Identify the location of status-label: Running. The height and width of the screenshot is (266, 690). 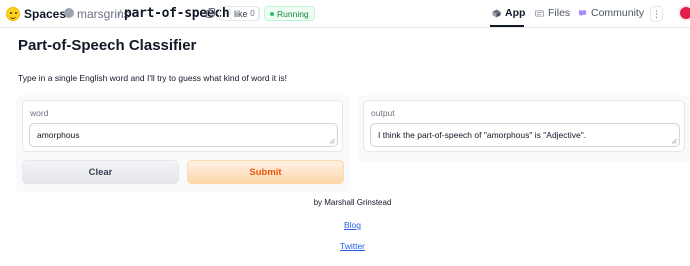
(293, 14).